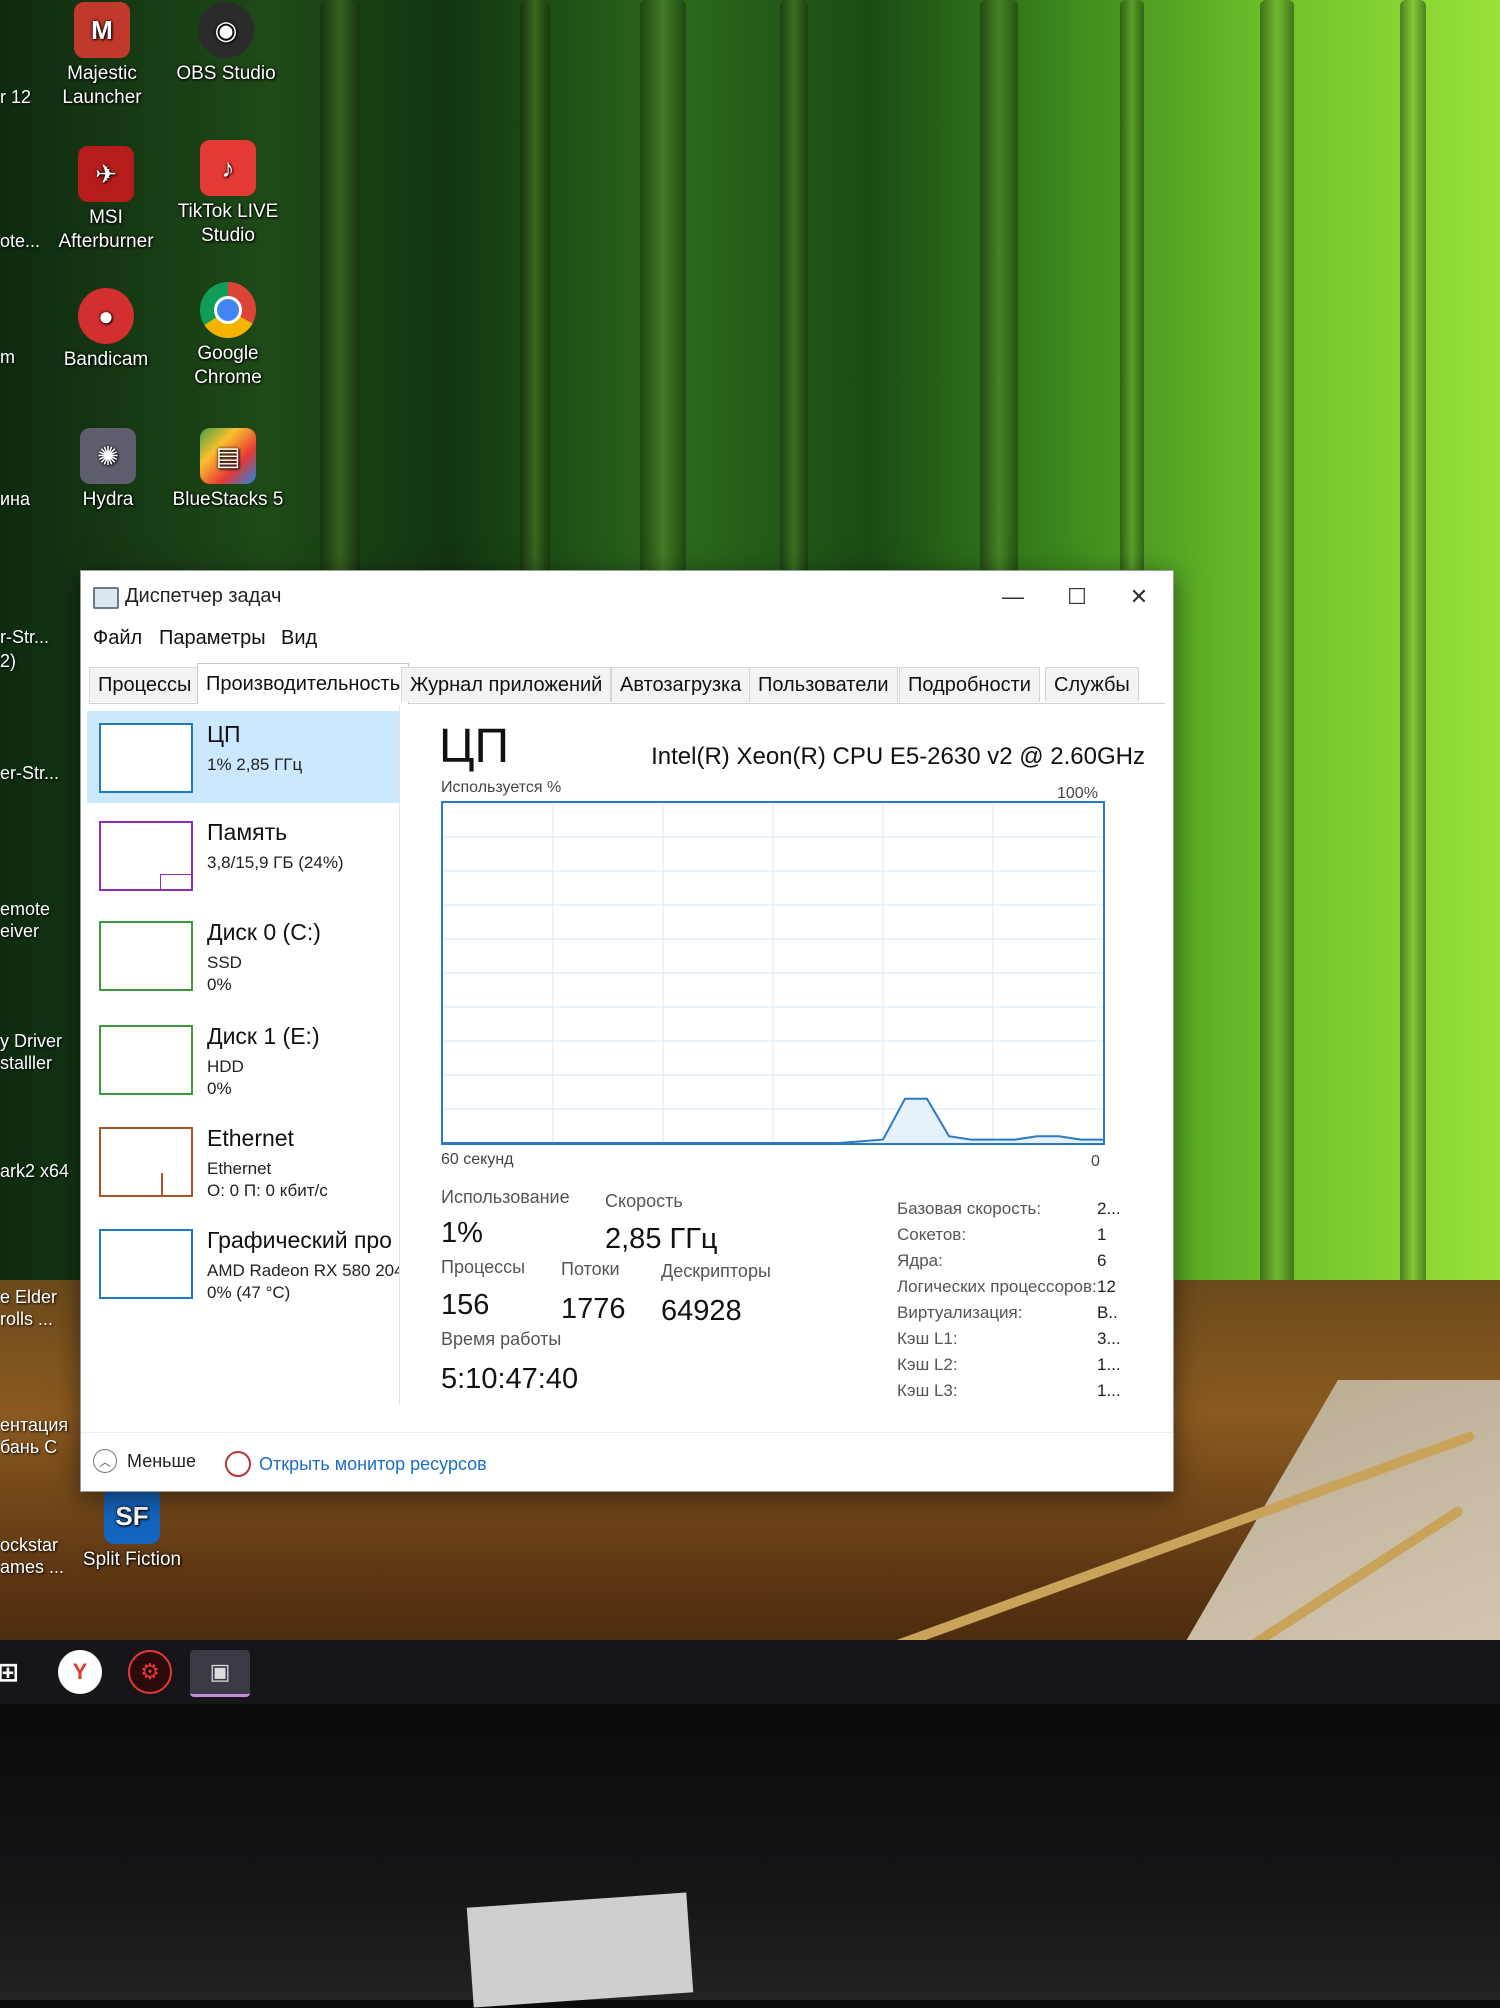 The image size is (1500, 2008). Describe the element at coordinates (267, 1190) in the screenshot. I see `sidebar-item-detail: О: 0 П: 0 кбит/с` at that location.